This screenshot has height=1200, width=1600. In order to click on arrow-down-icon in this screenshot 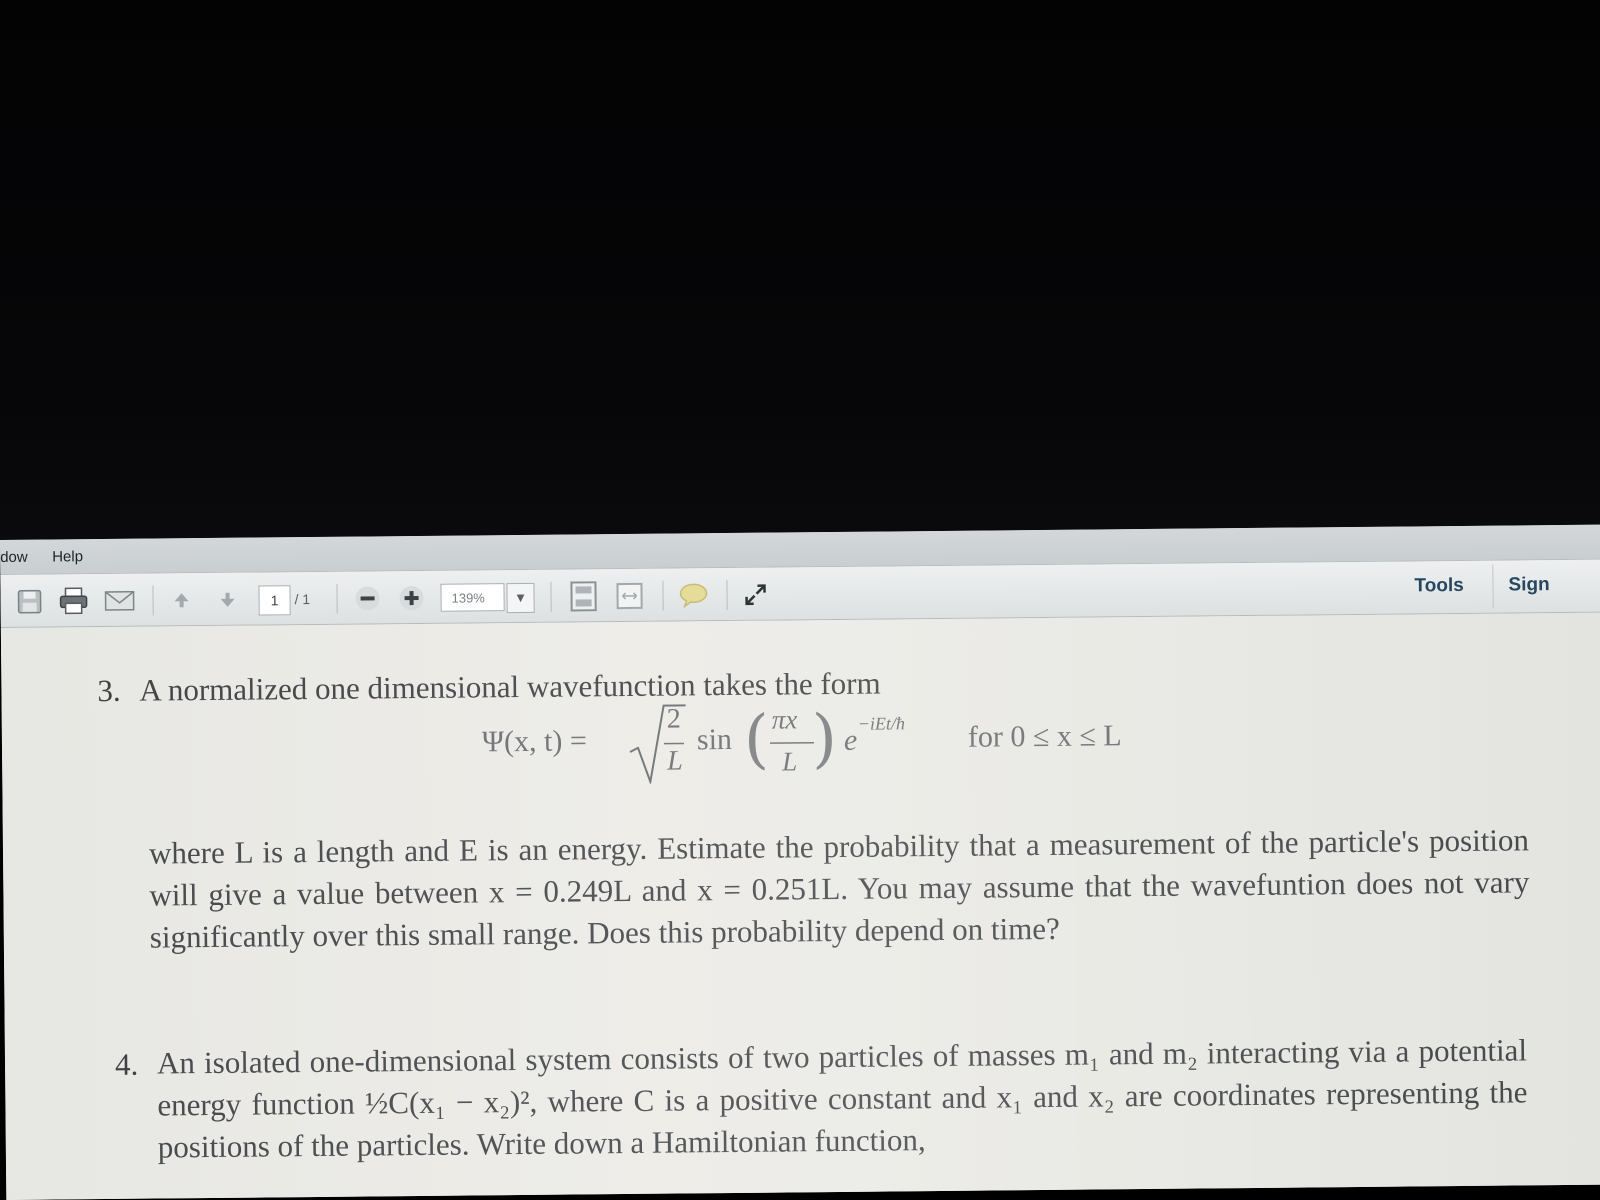, I will do `click(227, 599)`.